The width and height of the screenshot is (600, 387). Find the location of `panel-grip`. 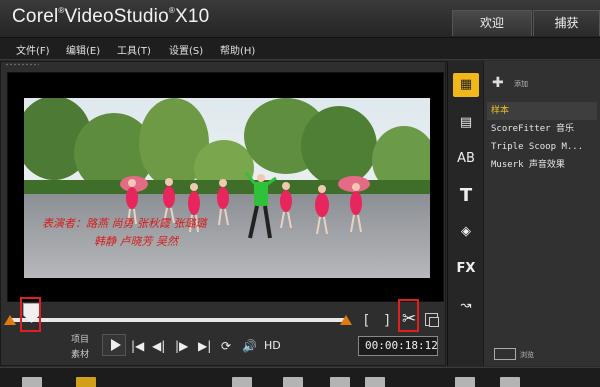

panel-grip is located at coordinates (22, 64).